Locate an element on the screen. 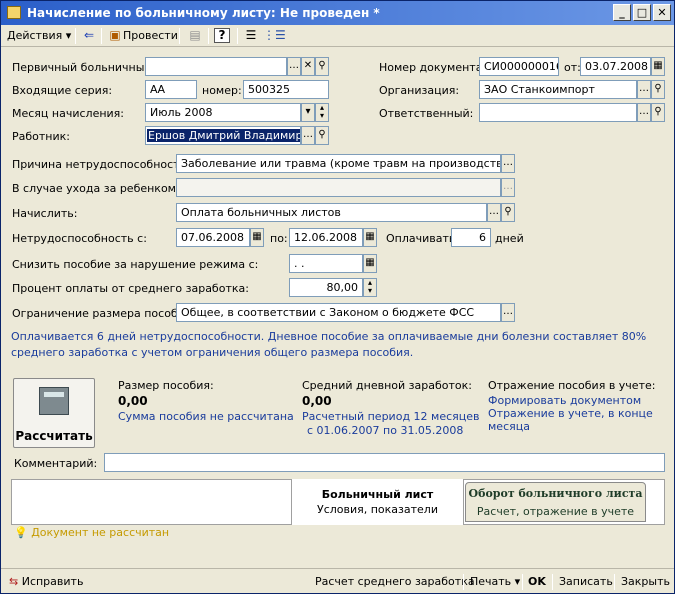  avg-label: Средний дневной заработок: is located at coordinates (387, 385).